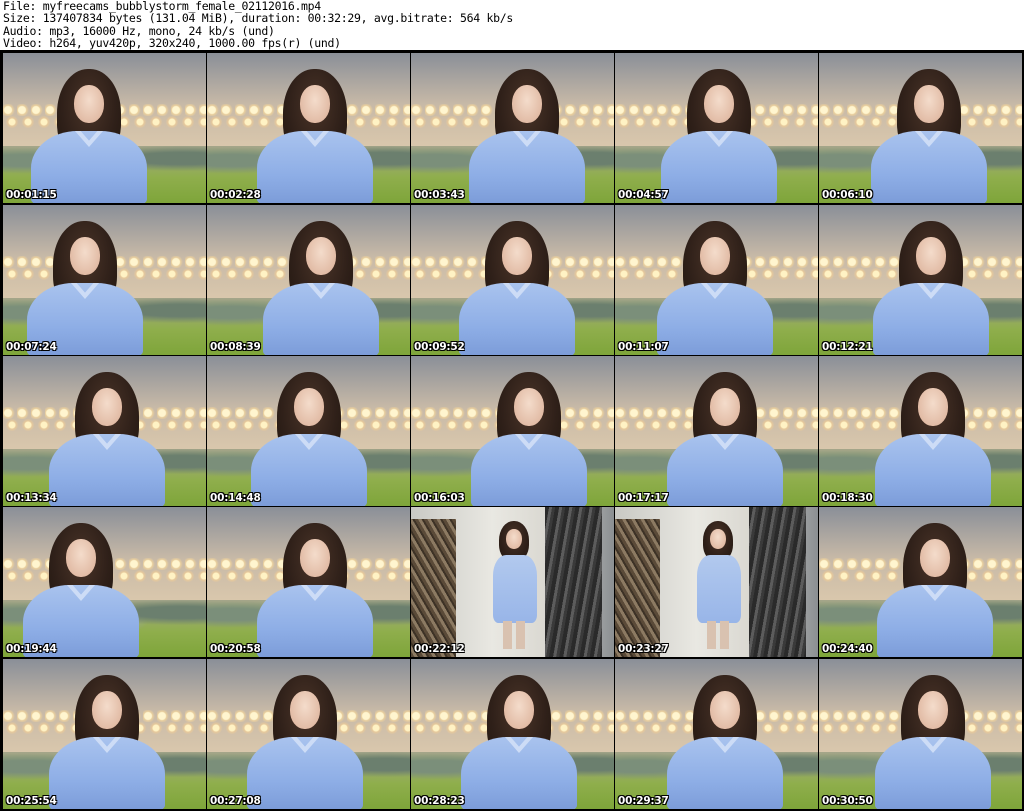 This screenshot has width=1024, height=811. What do you see at coordinates (847, 195) in the screenshot?
I see `thumbnail-timestamp: 00:06:10` at bounding box center [847, 195].